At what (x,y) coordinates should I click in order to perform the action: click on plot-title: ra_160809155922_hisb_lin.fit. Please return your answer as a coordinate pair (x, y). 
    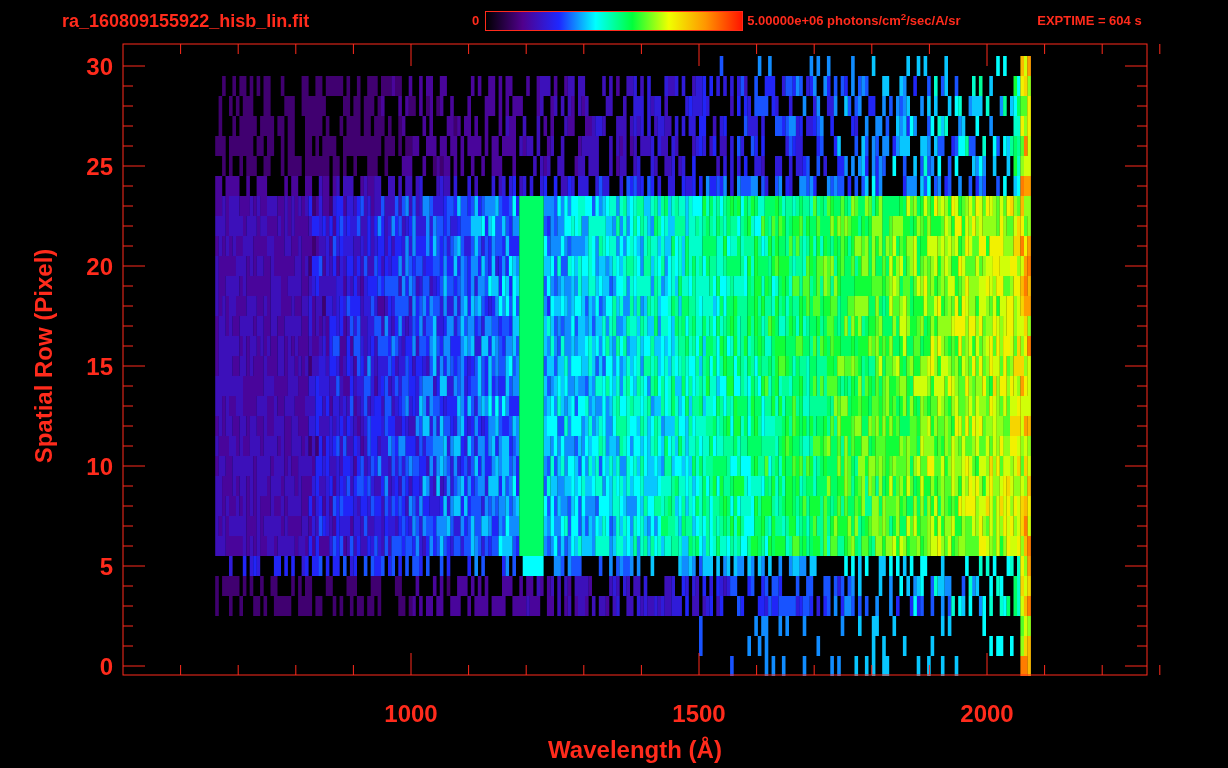
    Looking at the image, I should click on (186, 21).